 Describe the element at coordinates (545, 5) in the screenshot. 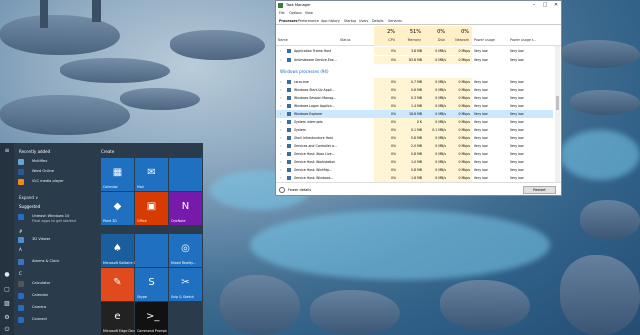

I see `maximize-icon: □` at that location.